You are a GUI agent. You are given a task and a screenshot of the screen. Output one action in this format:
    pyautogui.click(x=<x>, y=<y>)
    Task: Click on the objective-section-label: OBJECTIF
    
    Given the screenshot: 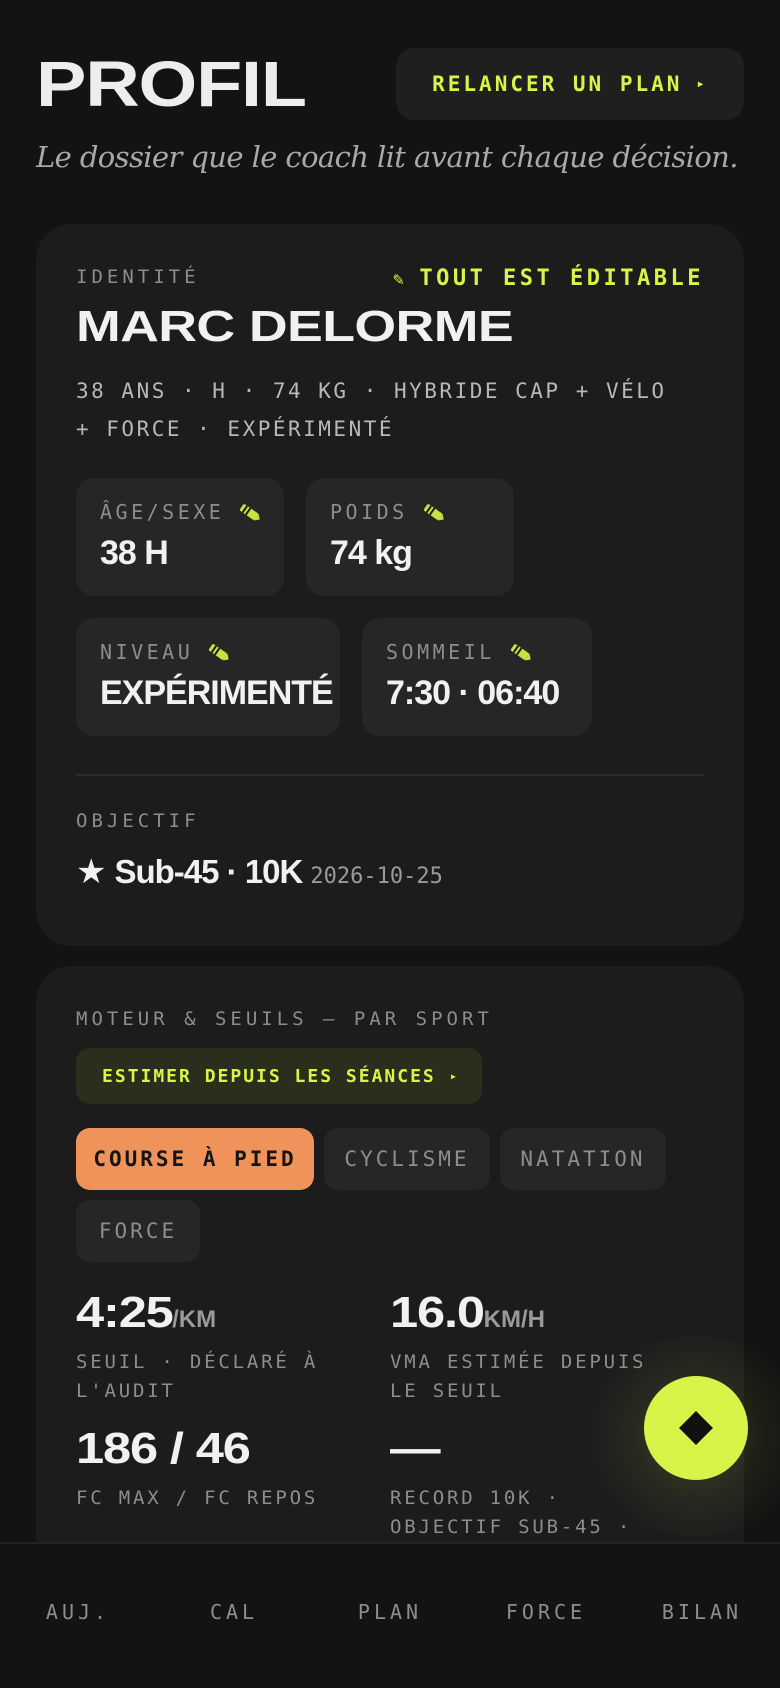 What is the action you would take?
    pyautogui.click(x=138, y=821)
    